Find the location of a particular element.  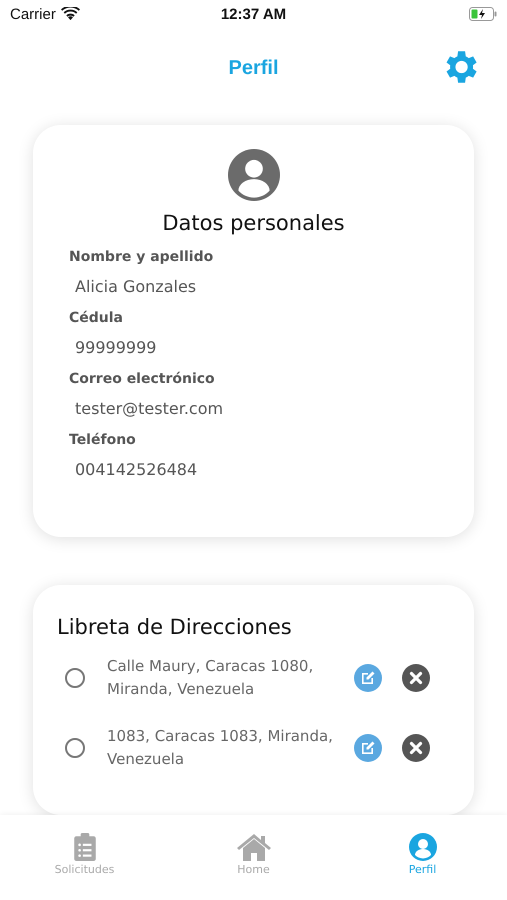

wifi-icon is located at coordinates (70, 14).